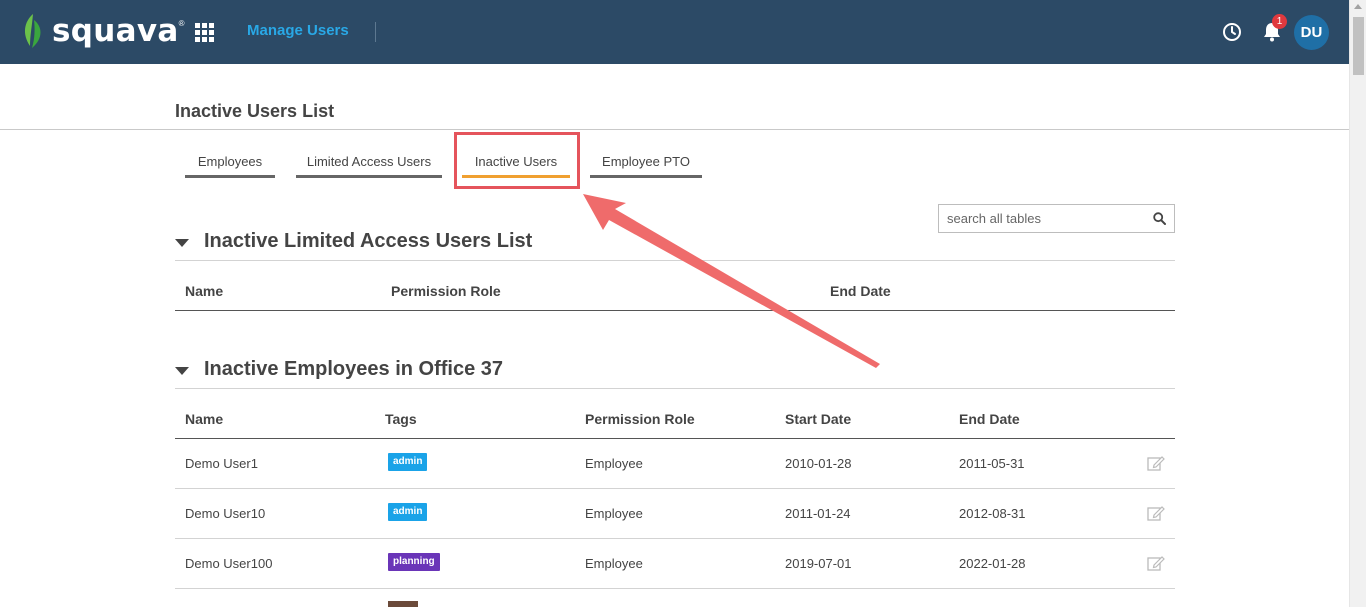 The width and height of the screenshot is (1366, 607). I want to click on page-scrollbar, so click(1357, 303).